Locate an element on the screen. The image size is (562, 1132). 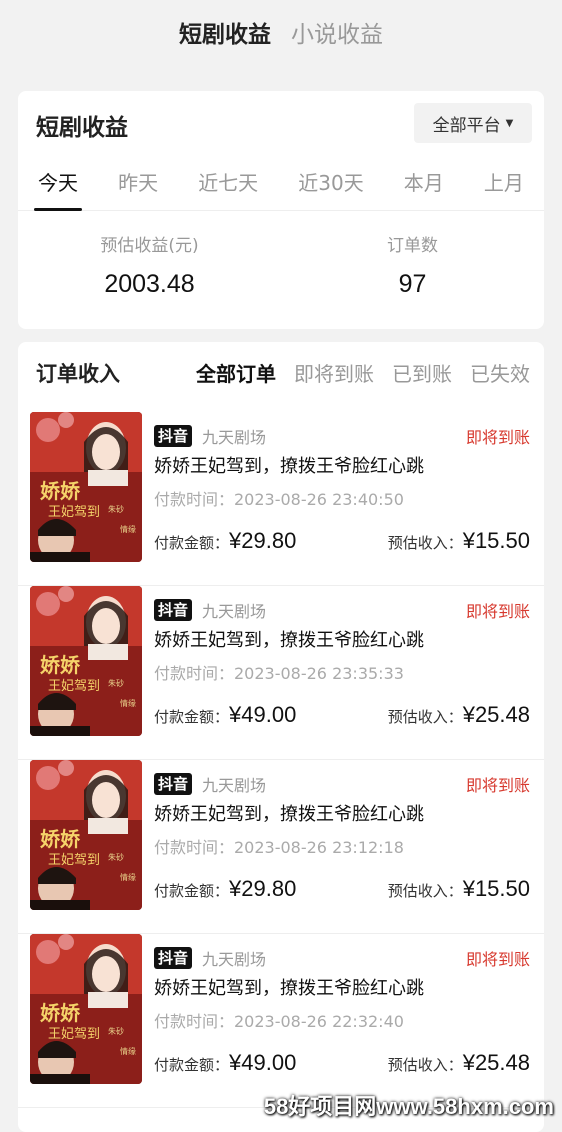
order-filter-tabs: 全部订单 即将到账 已到账 已失效 is located at coordinates (363, 372).